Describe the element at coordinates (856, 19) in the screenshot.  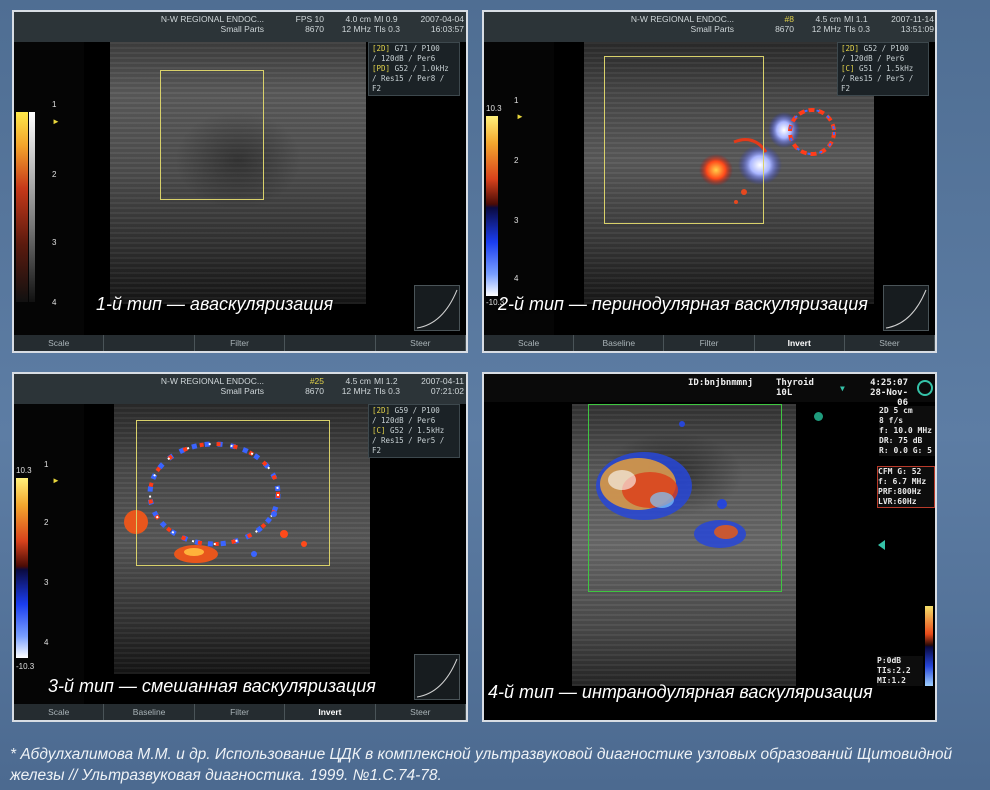
I see `mi-value: MI 1.1` at that location.